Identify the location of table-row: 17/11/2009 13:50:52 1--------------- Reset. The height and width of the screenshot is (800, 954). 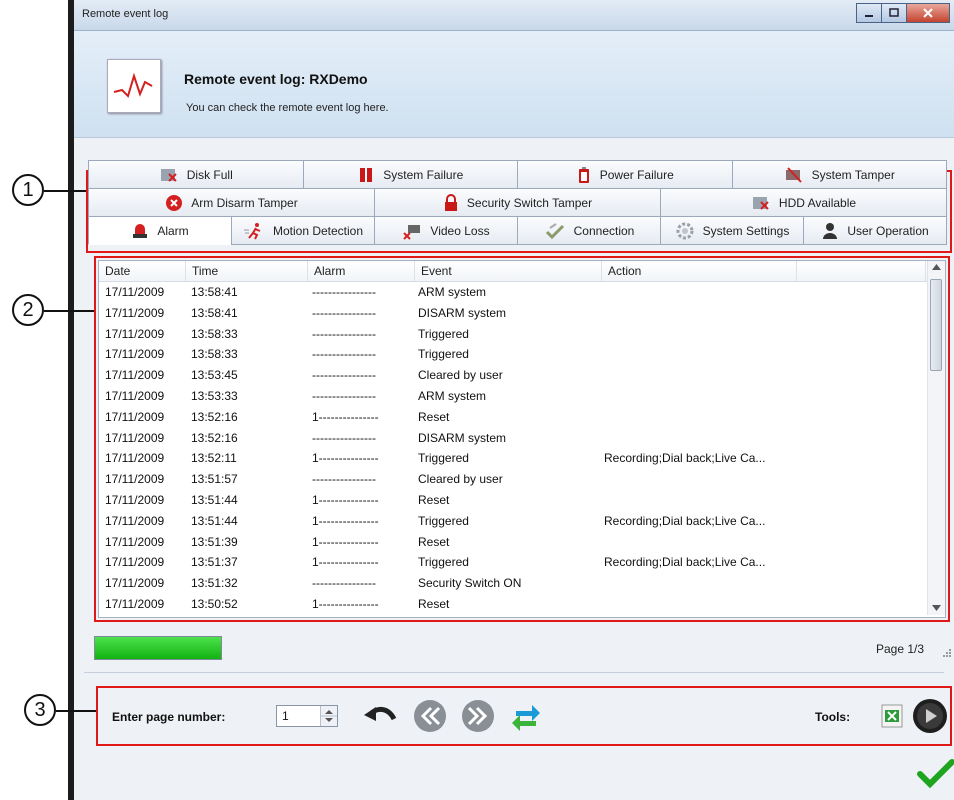
(522, 604).